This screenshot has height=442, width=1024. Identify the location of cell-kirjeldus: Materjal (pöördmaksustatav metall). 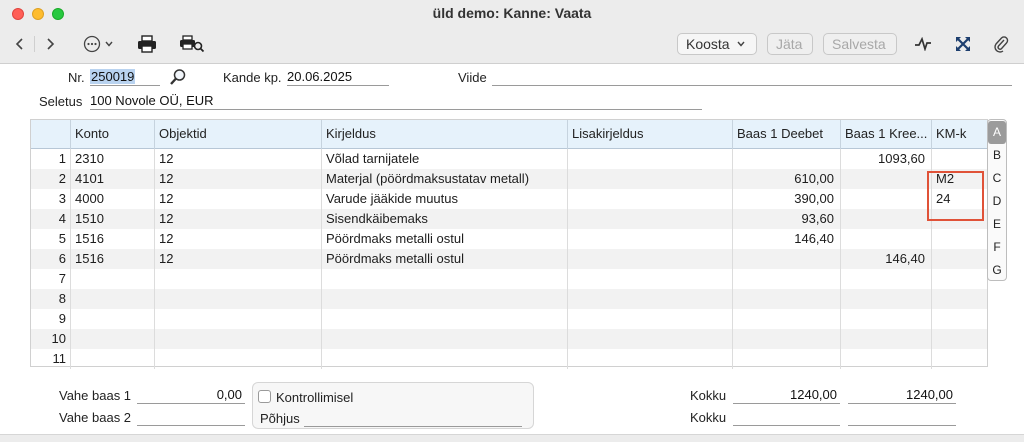
(444, 179).